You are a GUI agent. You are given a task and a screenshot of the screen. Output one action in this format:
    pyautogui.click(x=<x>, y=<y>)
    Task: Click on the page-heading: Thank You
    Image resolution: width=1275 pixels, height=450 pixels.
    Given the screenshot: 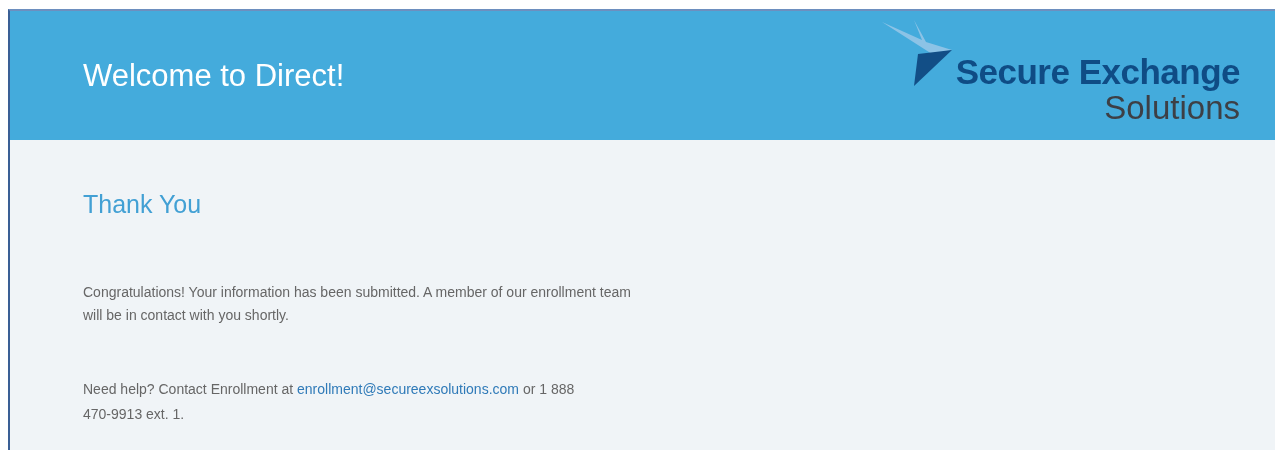 What is the action you would take?
    pyautogui.click(x=143, y=204)
    